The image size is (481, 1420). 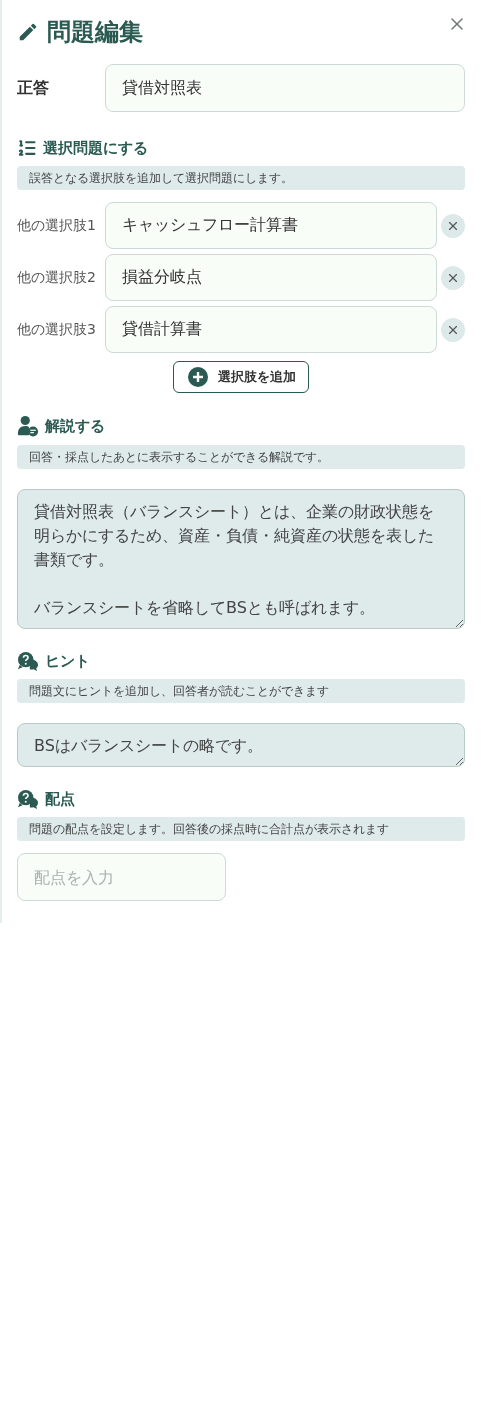 What do you see at coordinates (241, 178) in the screenshot?
I see `section-description: 誤答となる選択肢を追加して選択問題にします。` at bounding box center [241, 178].